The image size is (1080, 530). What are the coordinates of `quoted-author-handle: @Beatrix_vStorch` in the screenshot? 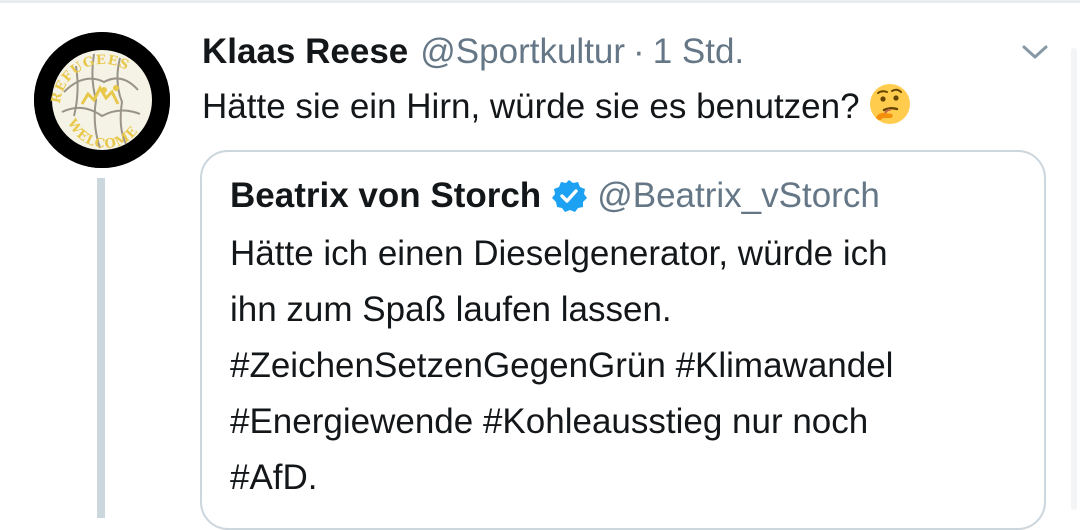 It's located at (738, 195).